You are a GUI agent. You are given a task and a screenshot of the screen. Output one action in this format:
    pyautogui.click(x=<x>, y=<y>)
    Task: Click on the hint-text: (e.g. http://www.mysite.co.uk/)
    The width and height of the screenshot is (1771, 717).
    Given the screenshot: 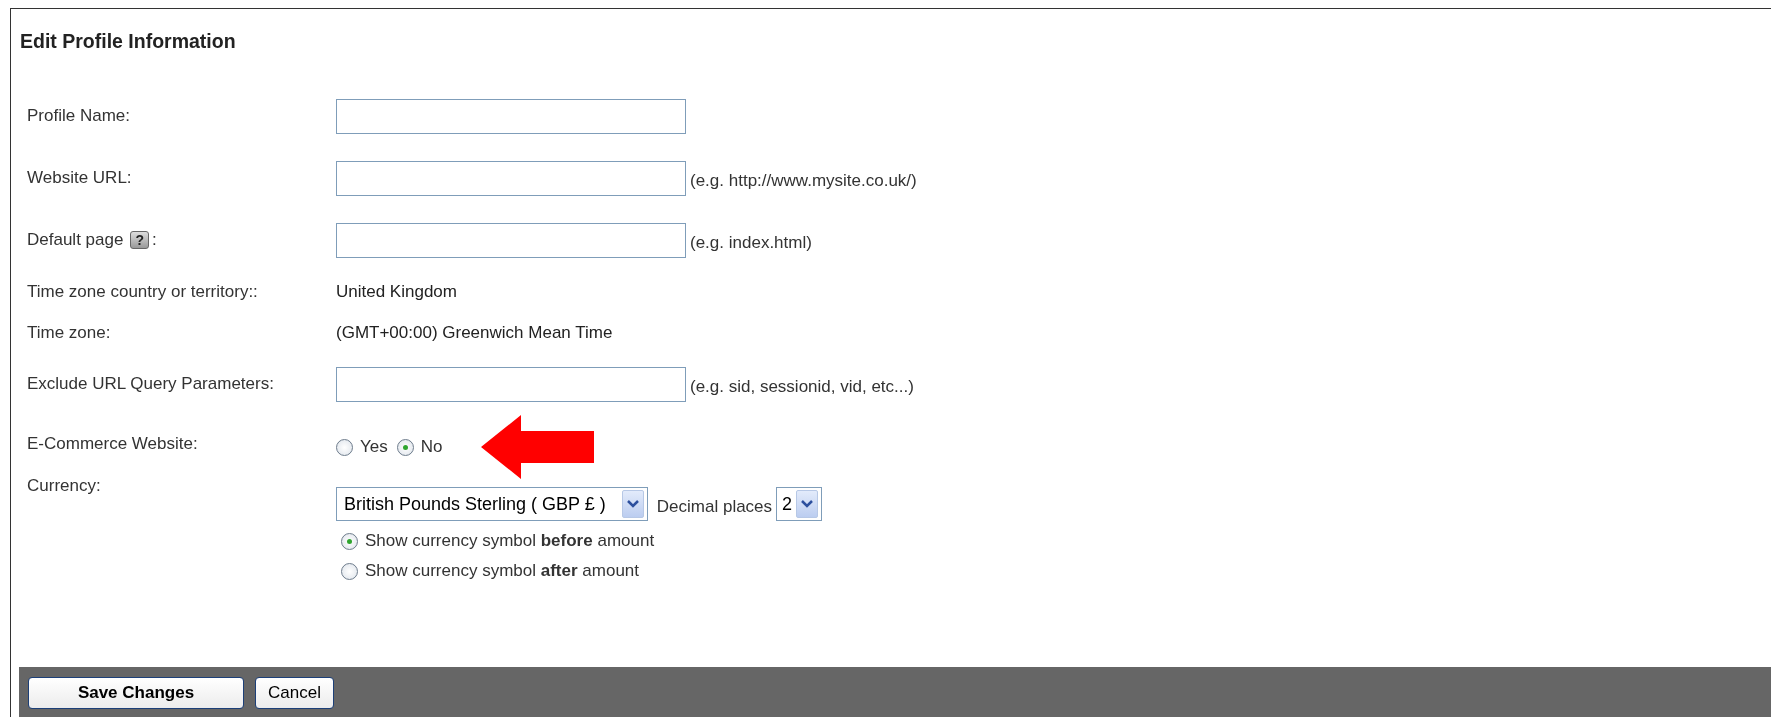 What is the action you would take?
    pyautogui.click(x=803, y=181)
    